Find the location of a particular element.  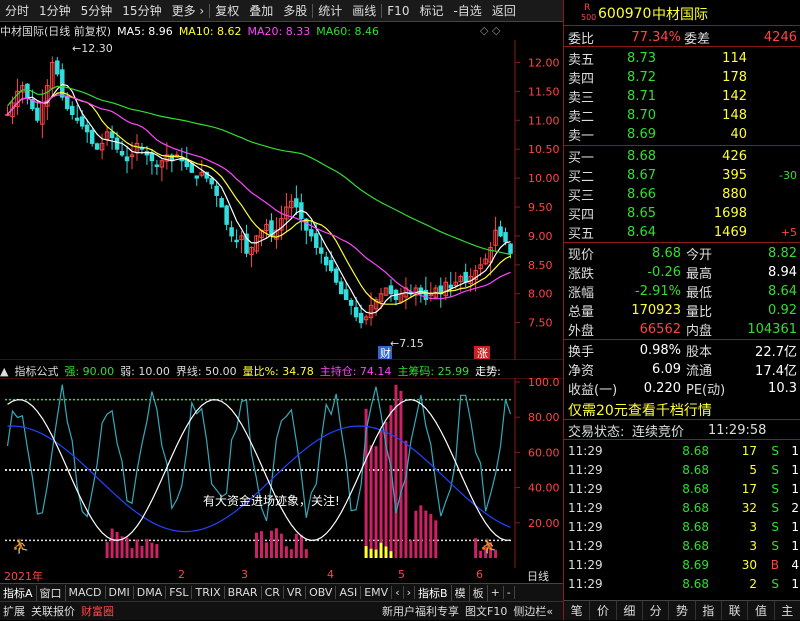

promo-row: 仅需20元查看千档行情 is located at coordinates (682, 410).